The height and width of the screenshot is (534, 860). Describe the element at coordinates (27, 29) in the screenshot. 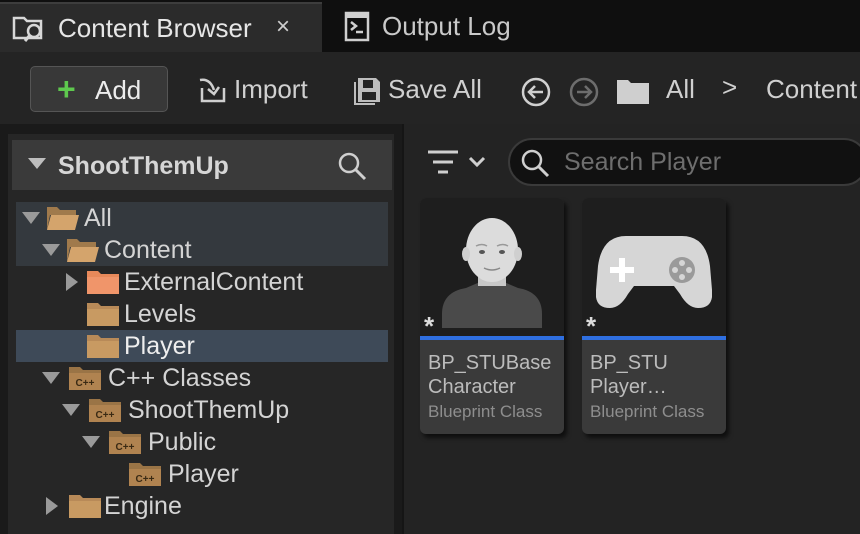

I see `content-browser-icon` at that location.